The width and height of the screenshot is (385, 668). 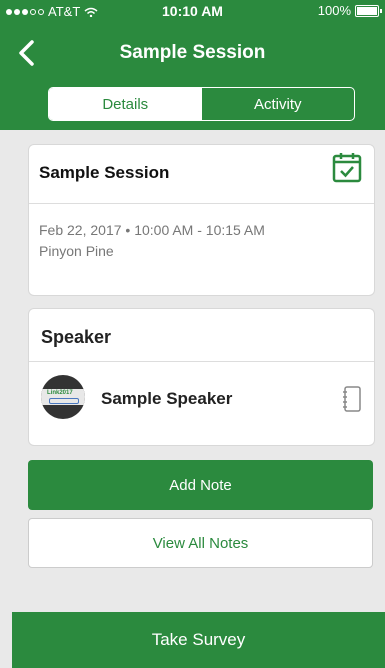 I want to click on avatar-text: Link2017, so click(x=60, y=393).